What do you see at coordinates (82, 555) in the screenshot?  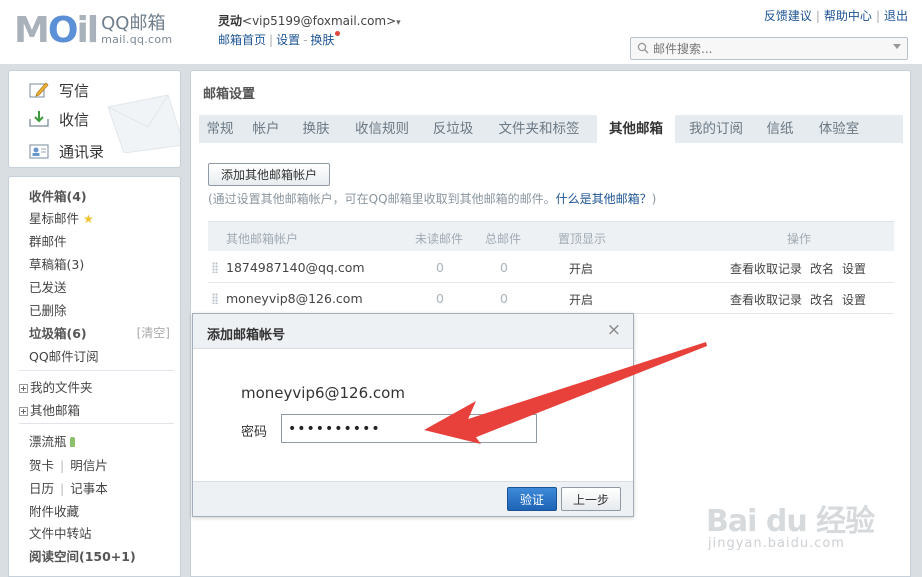 I see `sidebar-item-reading-space: 阅读空间(150+1)` at bounding box center [82, 555].